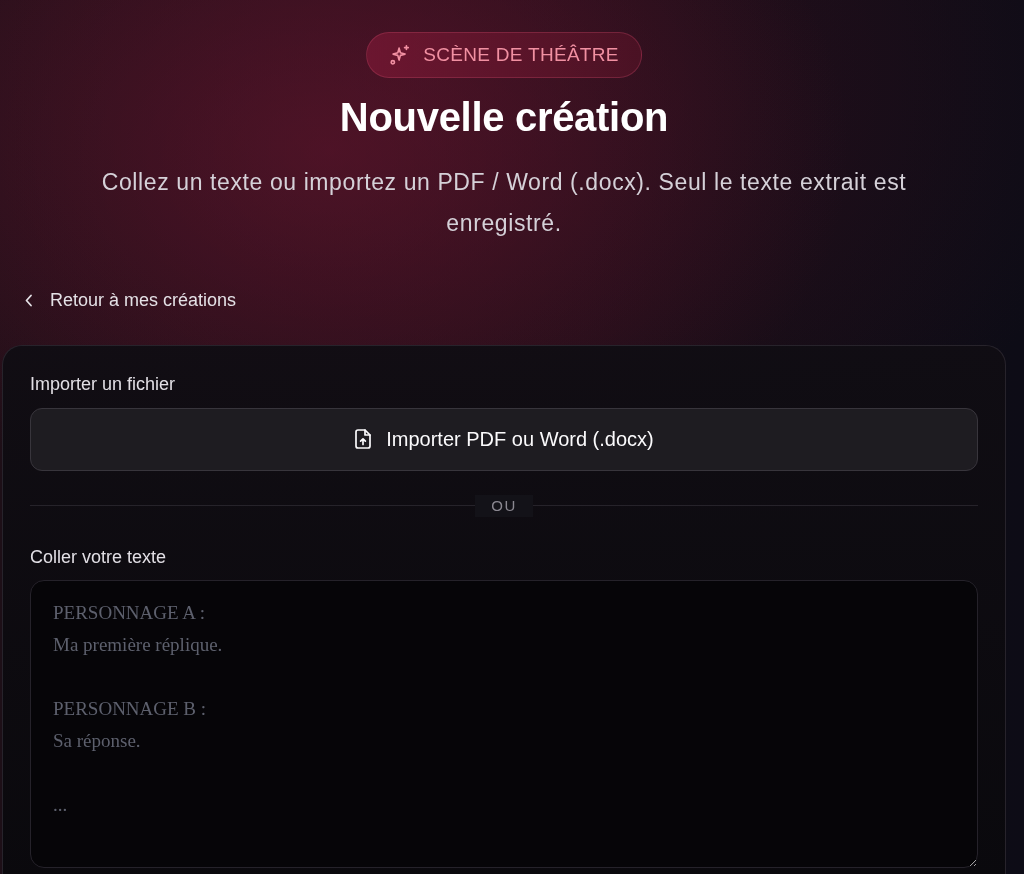  What do you see at coordinates (29, 300) in the screenshot?
I see `chevron-left-icon` at bounding box center [29, 300].